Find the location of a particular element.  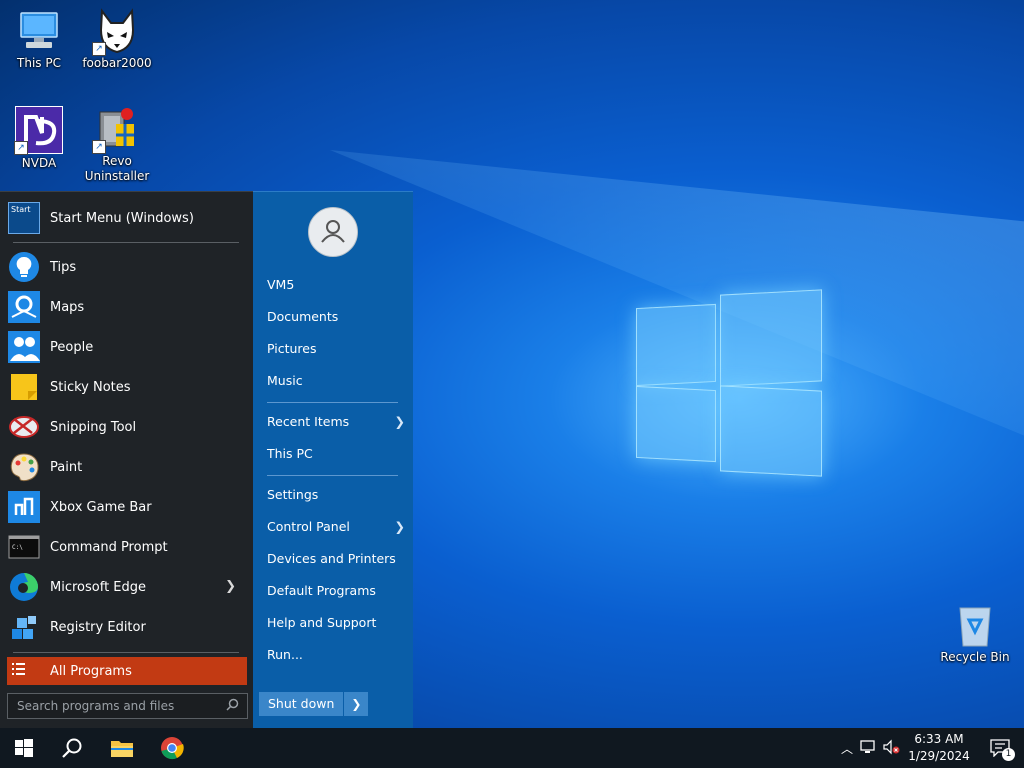

menu-item-command-prompt: C:\ Command Prompt is located at coordinates (128, 547).